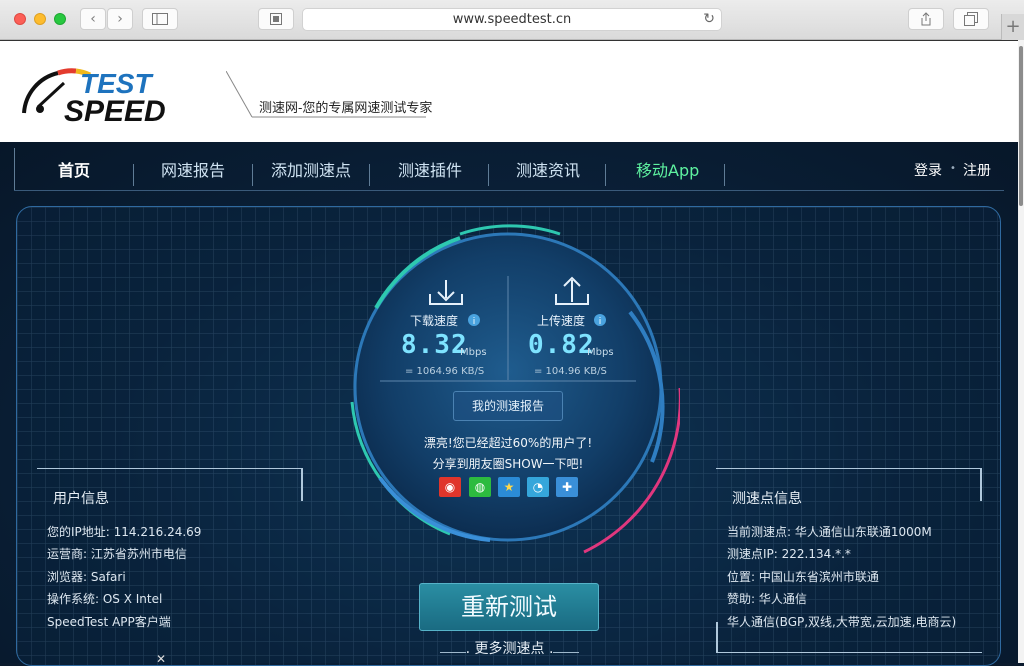 The height and width of the screenshot is (666, 1024). I want to click on tabs-icon, so click(971, 19).